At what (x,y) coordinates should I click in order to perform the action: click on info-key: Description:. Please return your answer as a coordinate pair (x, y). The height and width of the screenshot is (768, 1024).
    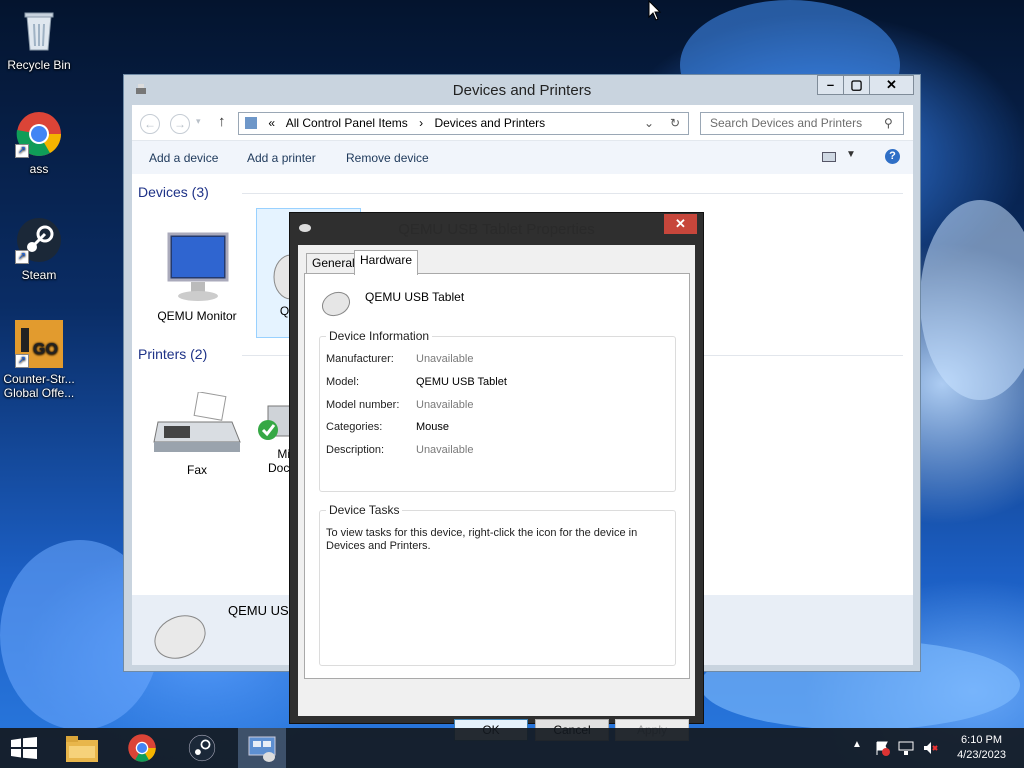
    Looking at the image, I should click on (355, 450).